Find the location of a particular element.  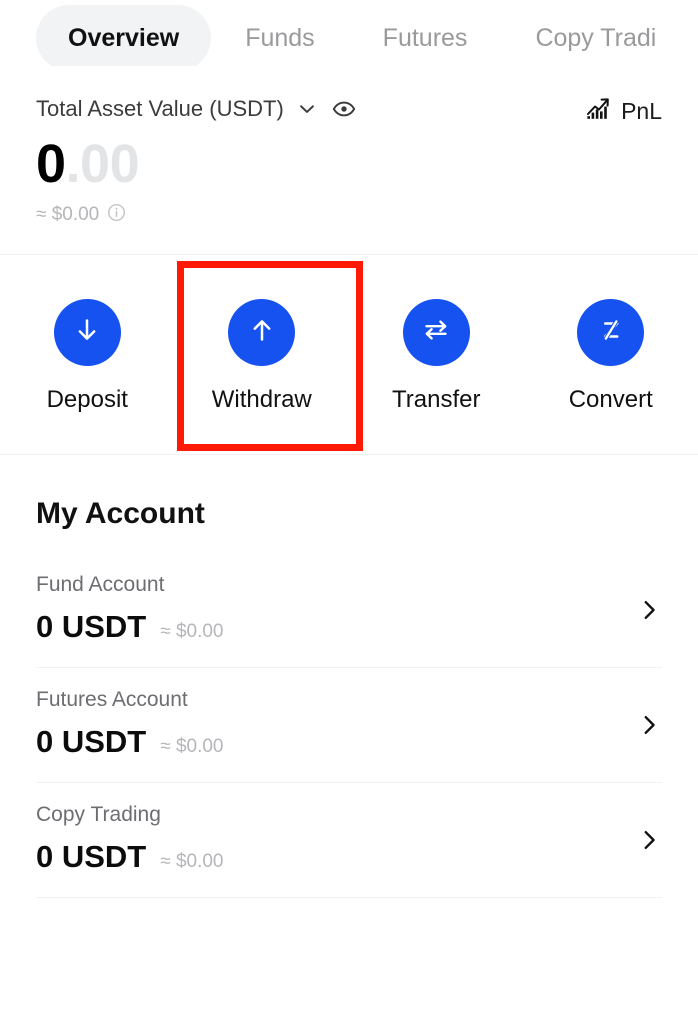

my-account-title: My Account is located at coordinates (120, 513).